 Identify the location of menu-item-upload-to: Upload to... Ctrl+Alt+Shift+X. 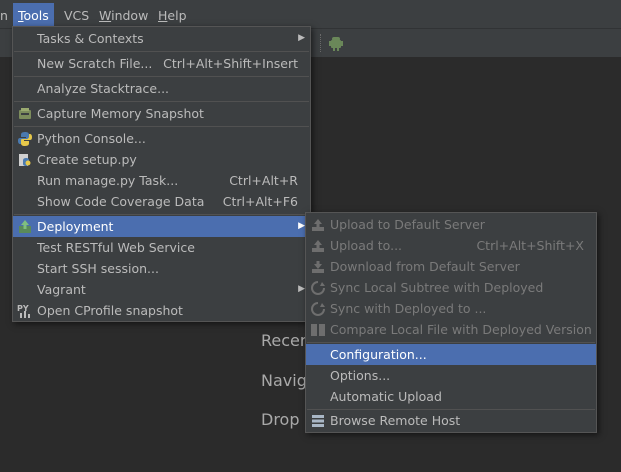
(451, 245).